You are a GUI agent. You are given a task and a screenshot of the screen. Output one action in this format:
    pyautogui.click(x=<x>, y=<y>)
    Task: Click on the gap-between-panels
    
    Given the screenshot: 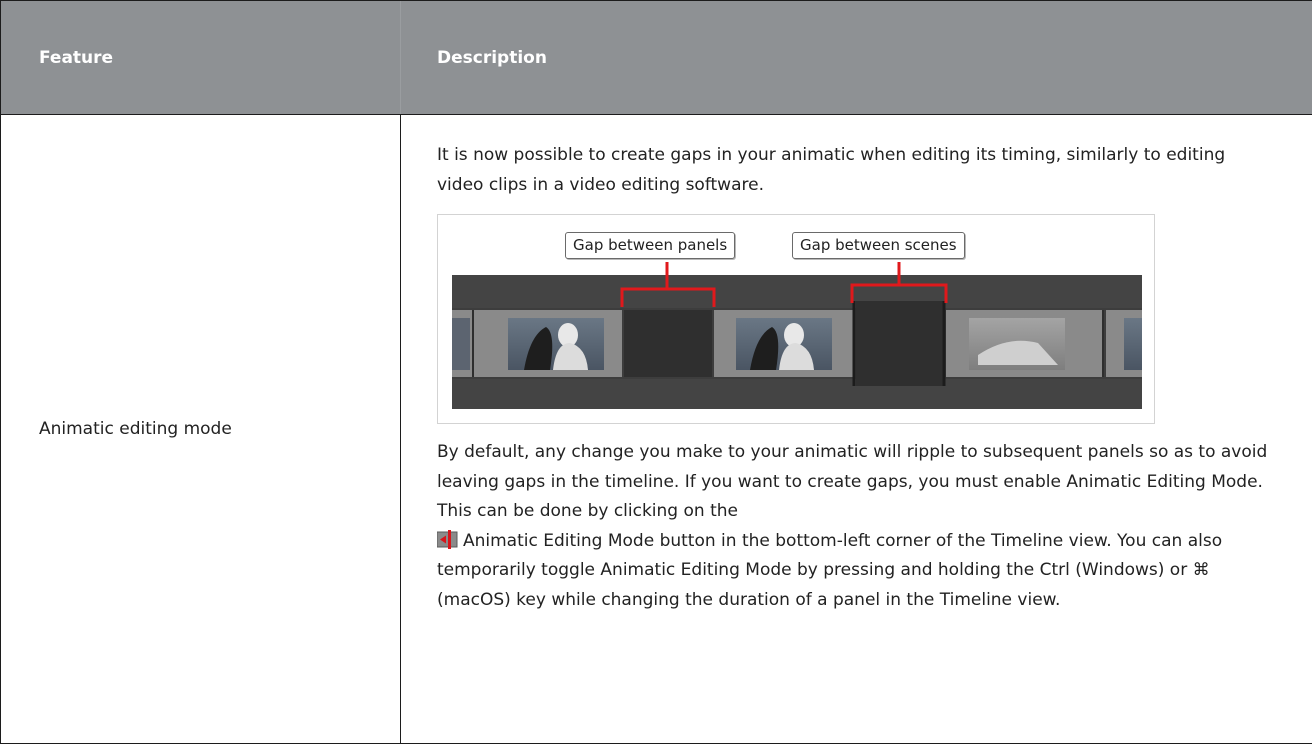 What is the action you would take?
    pyautogui.click(x=668, y=343)
    